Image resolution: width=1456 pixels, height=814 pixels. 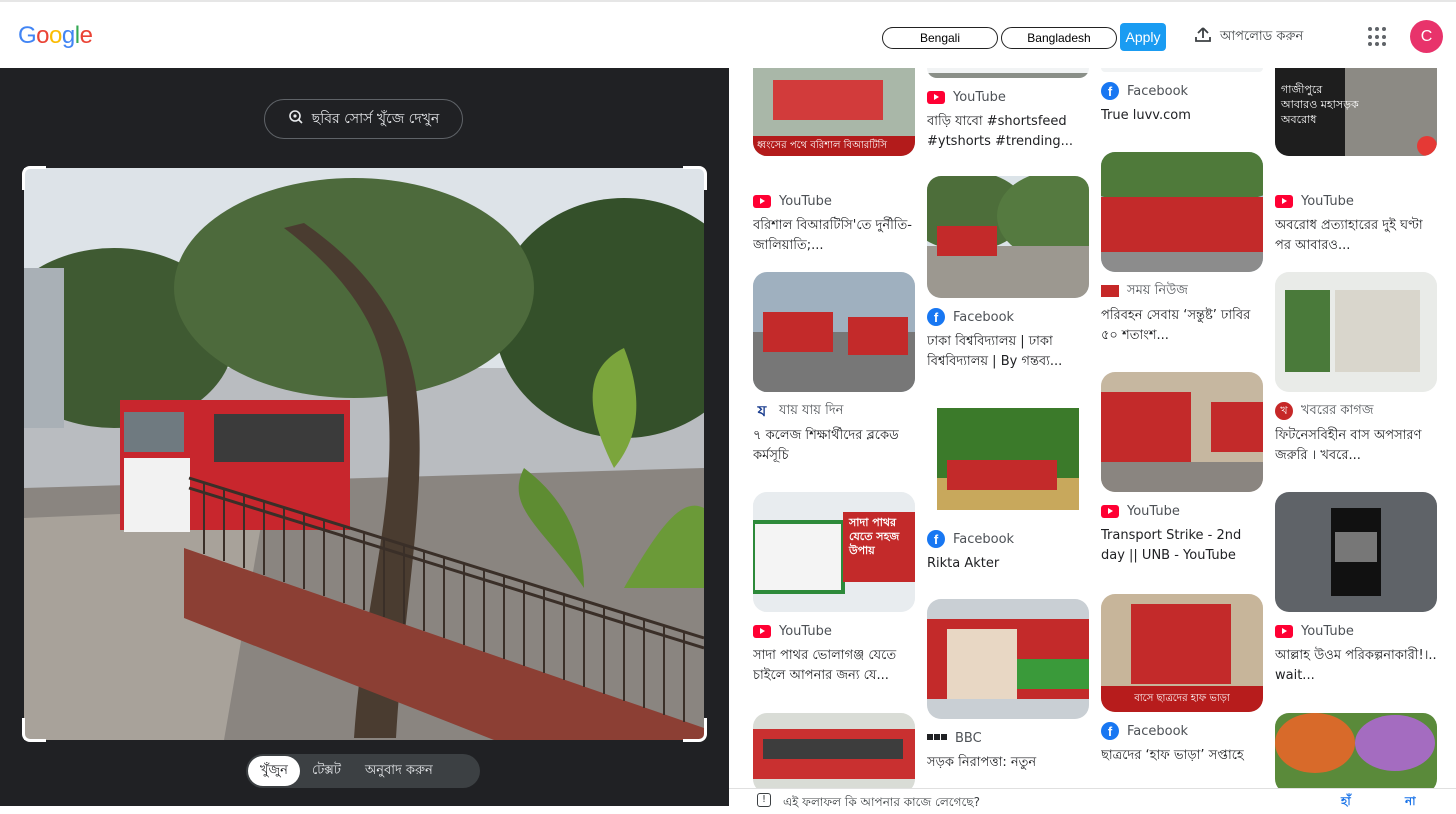 I want to click on feedback-question: এই ফলাফল কি আপনার কাজে লেগেছে?, so click(x=881, y=802).